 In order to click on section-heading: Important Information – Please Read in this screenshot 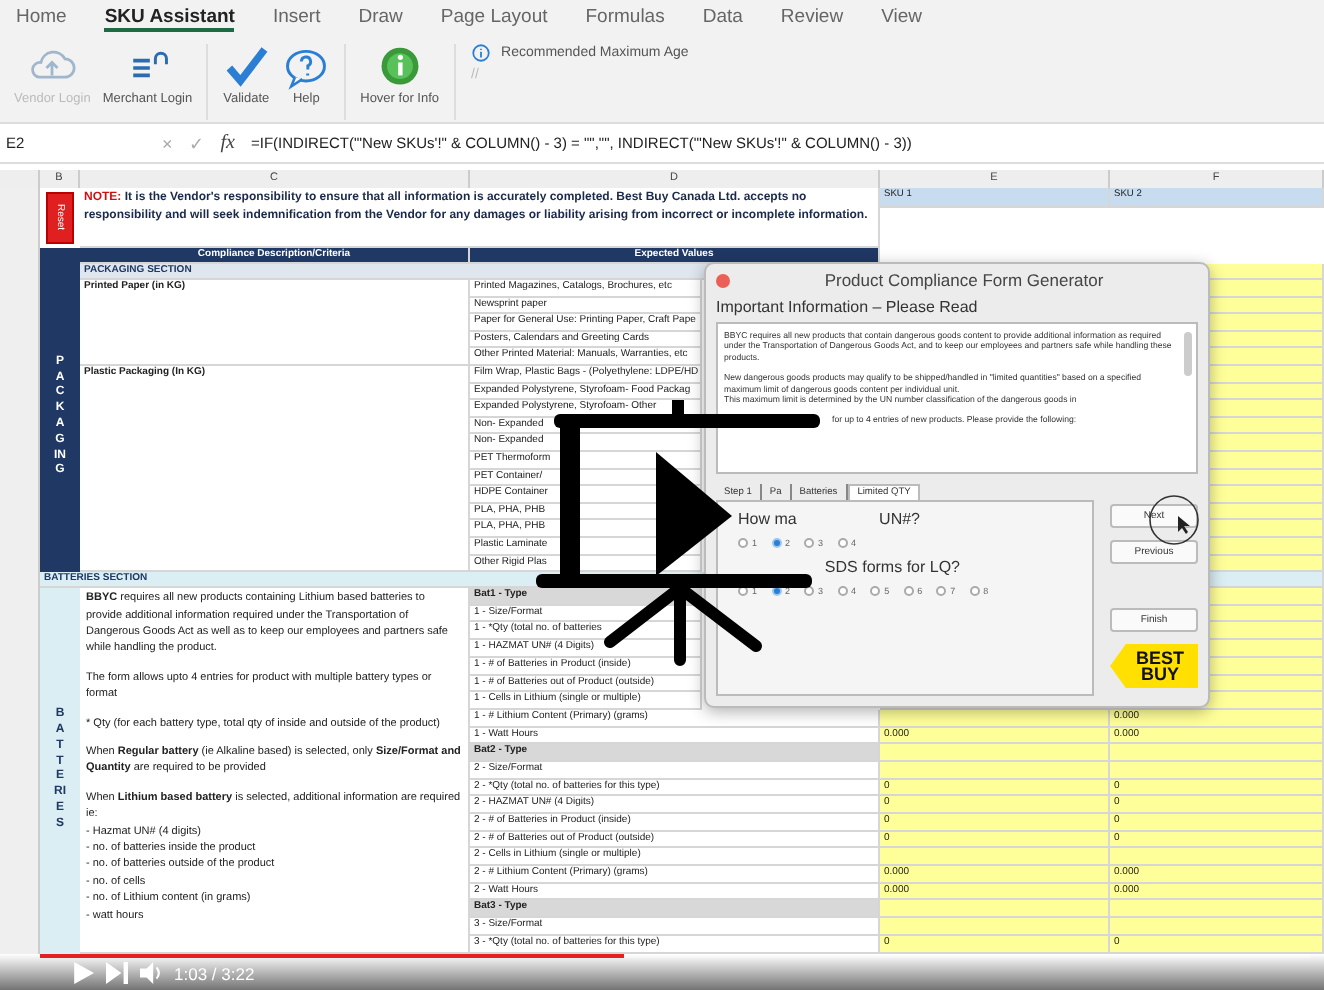, I will do `click(847, 308)`.